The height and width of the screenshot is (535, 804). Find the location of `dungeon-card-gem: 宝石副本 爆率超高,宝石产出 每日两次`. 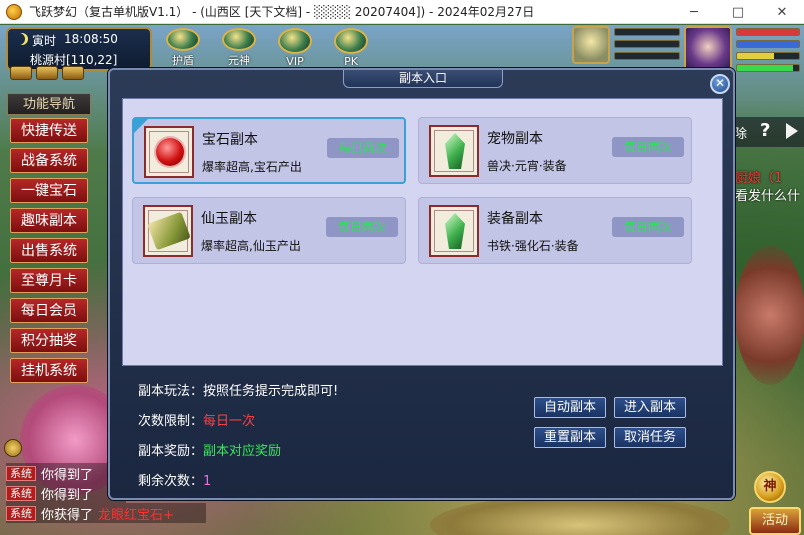

dungeon-card-gem: 宝石副本 爆率超高,宝石产出 每日两次 is located at coordinates (269, 150).